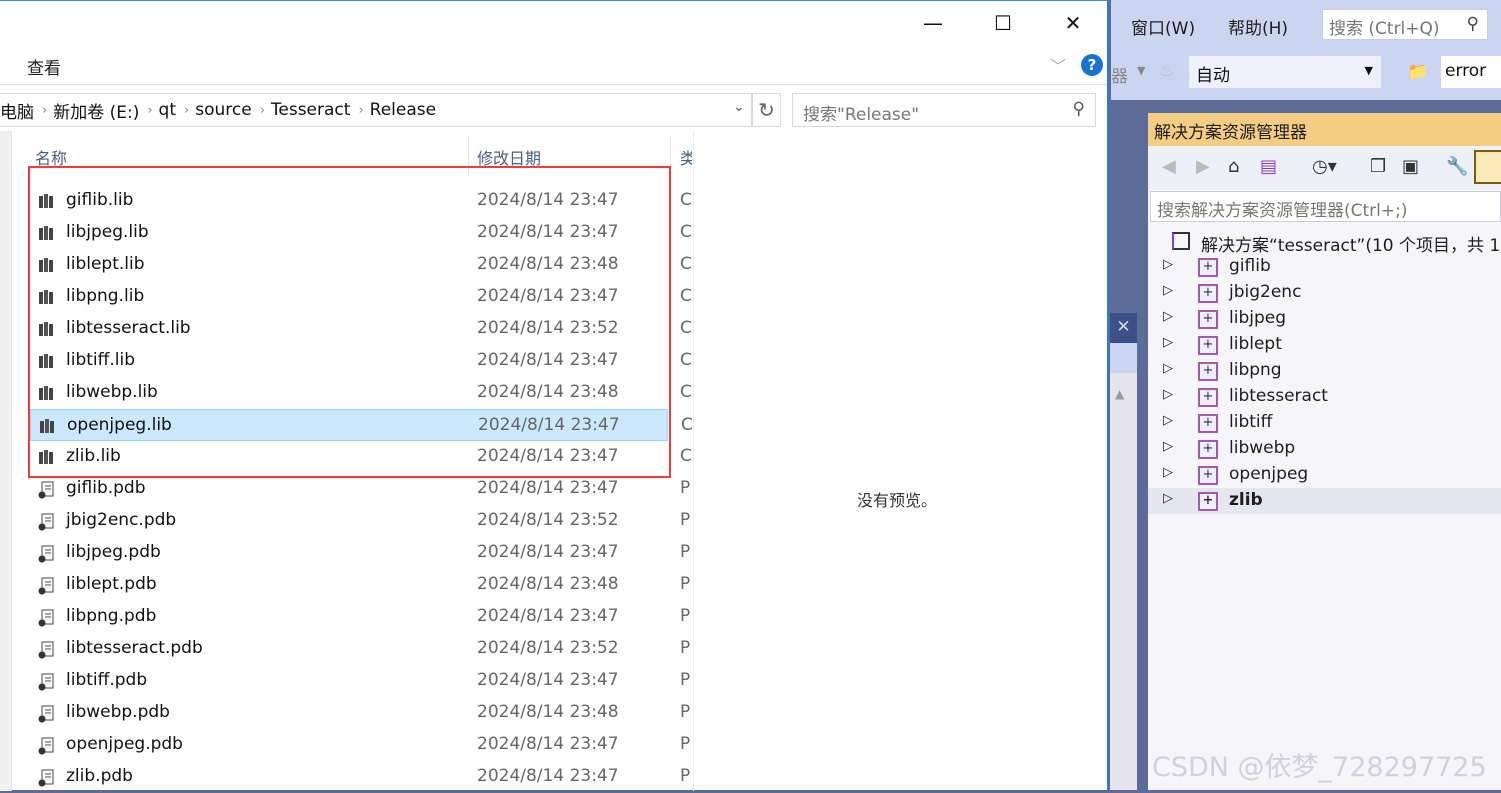 Image resolution: width=1501 pixels, height=793 pixels. What do you see at coordinates (1203, 166) in the screenshot?
I see `forward-icon: ▶` at bounding box center [1203, 166].